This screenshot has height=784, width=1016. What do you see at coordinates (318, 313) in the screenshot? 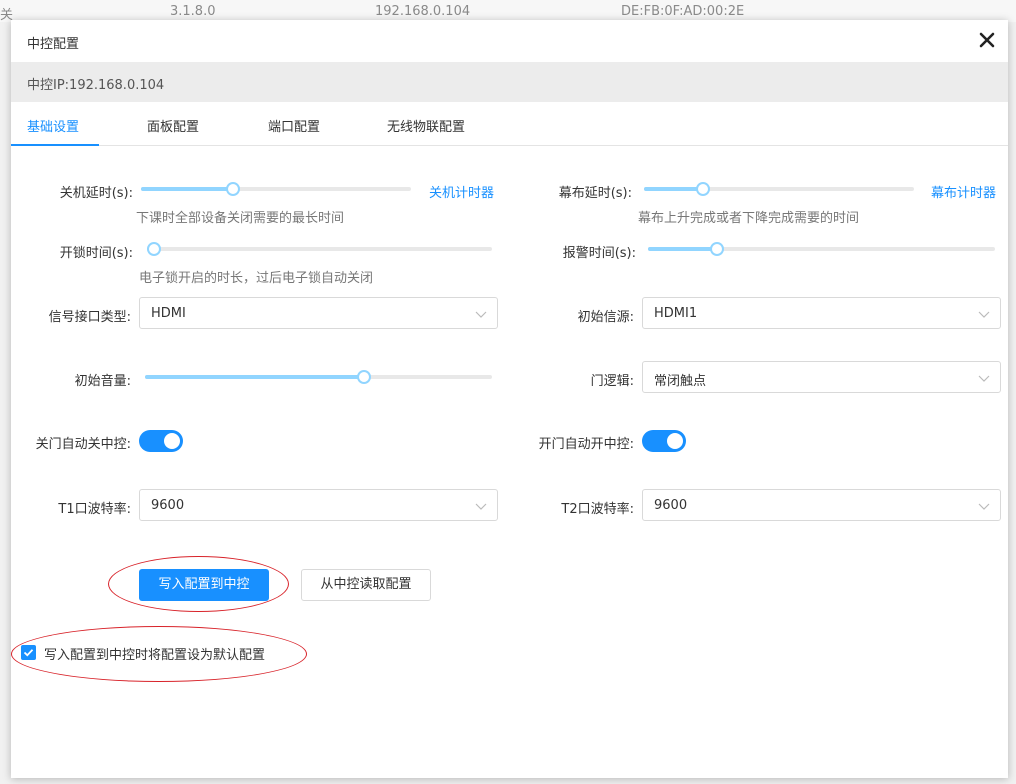
I see `signal-type-select: HDMI` at bounding box center [318, 313].